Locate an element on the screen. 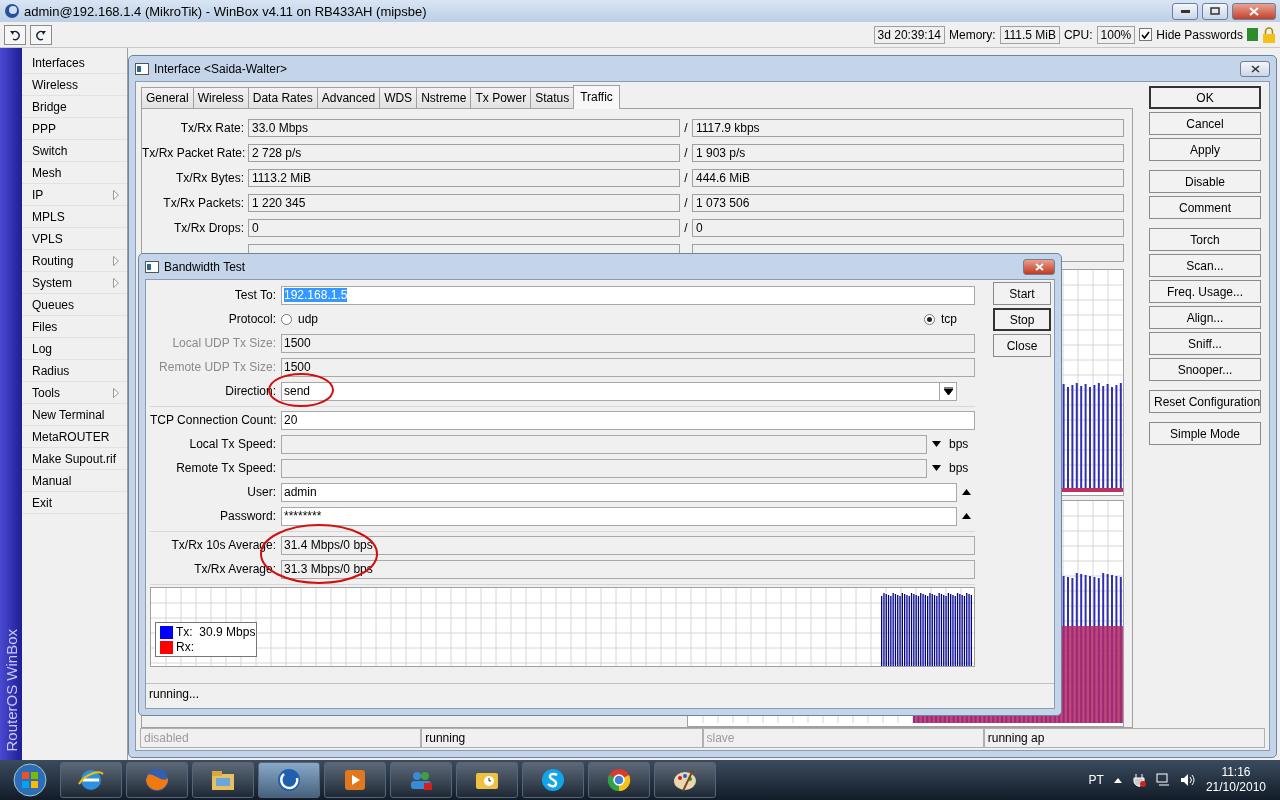  hide-passwords-checkbox is located at coordinates (1146, 34).